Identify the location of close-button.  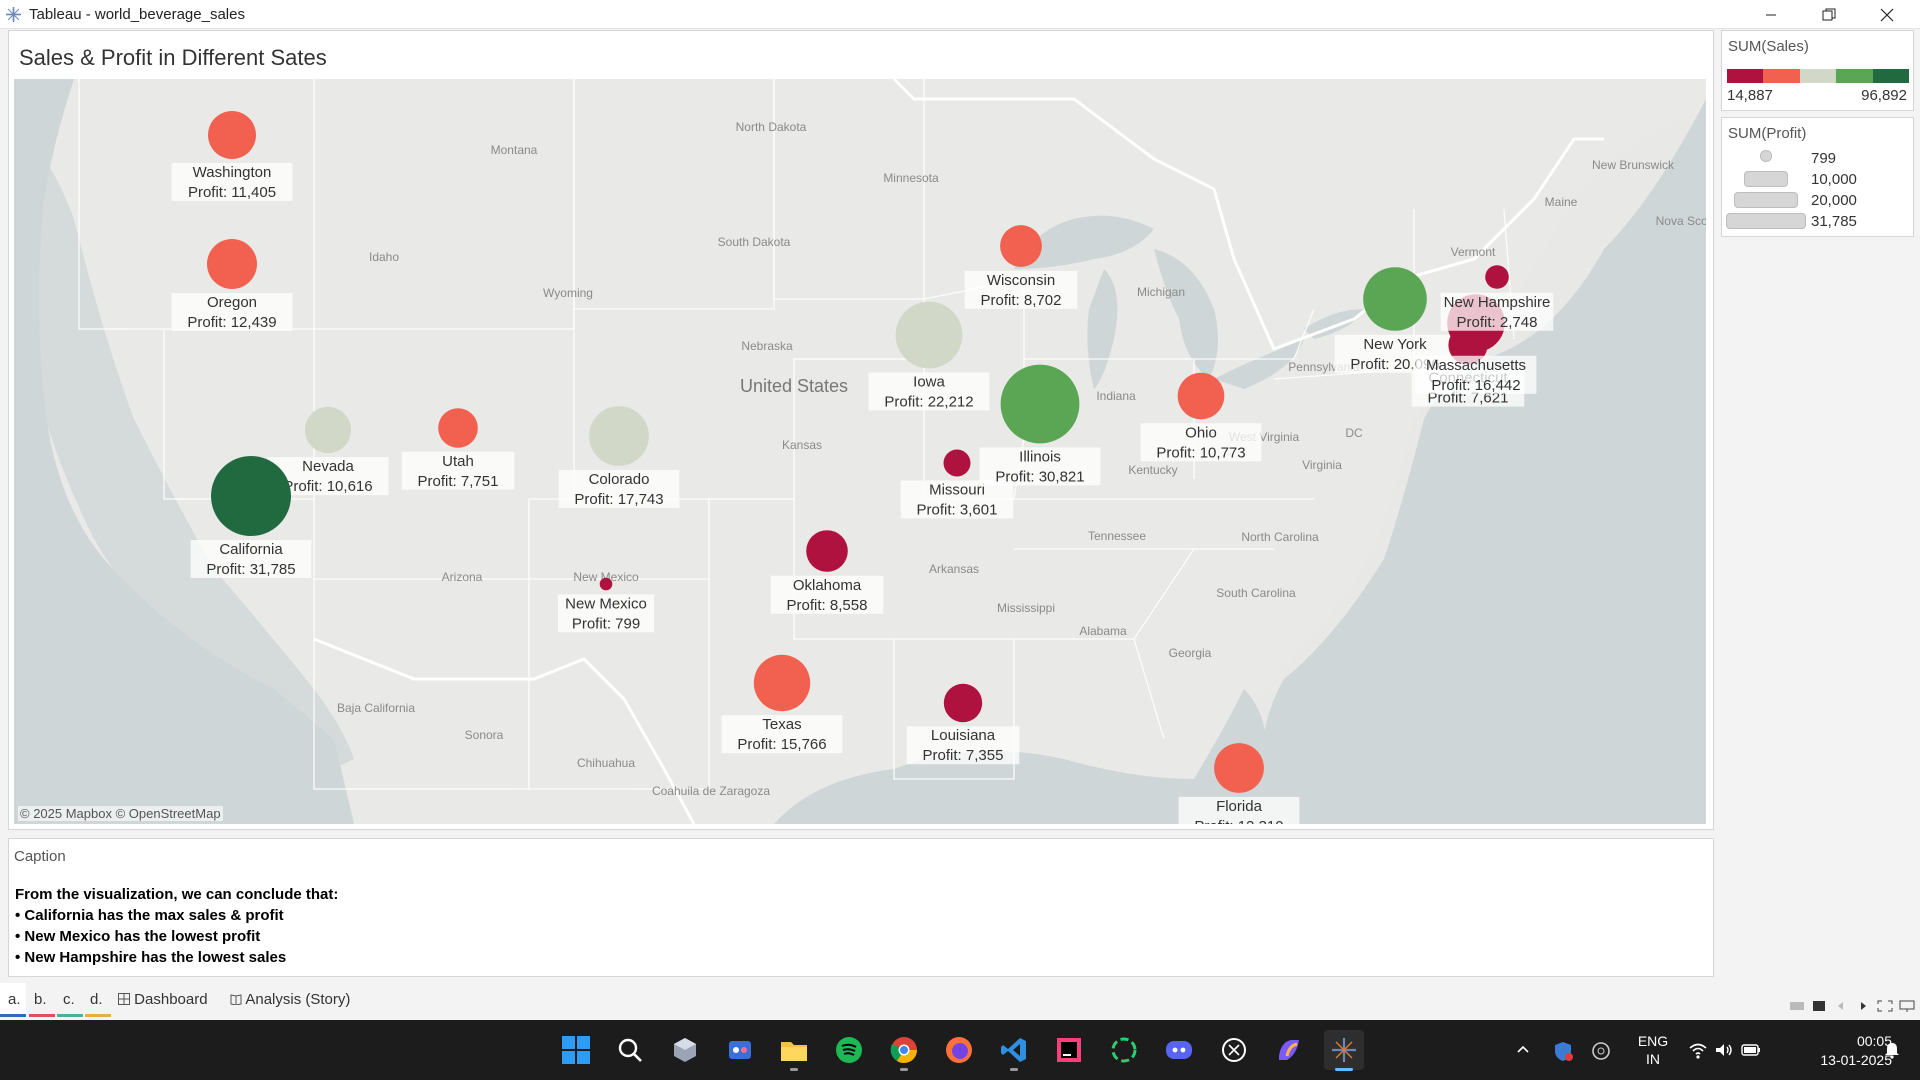
(1887, 14).